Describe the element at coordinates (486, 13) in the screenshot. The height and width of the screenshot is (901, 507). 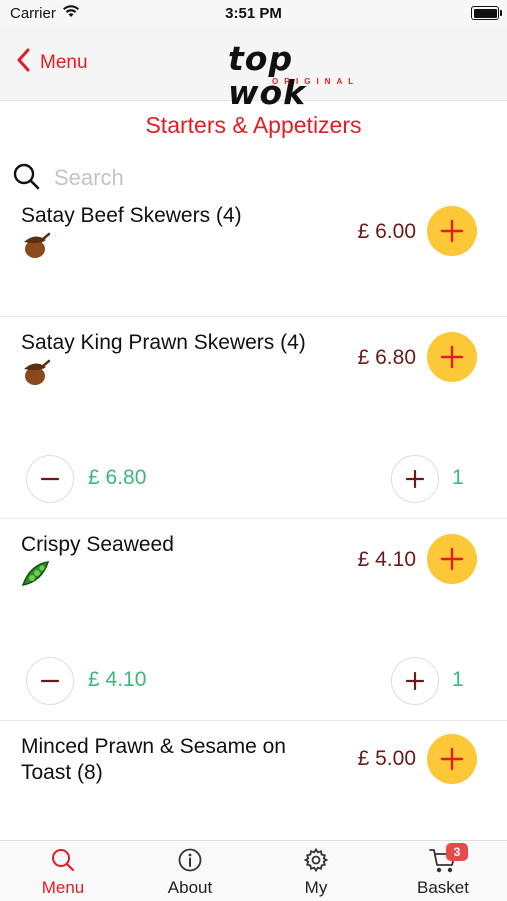
I see `battery-icon` at that location.